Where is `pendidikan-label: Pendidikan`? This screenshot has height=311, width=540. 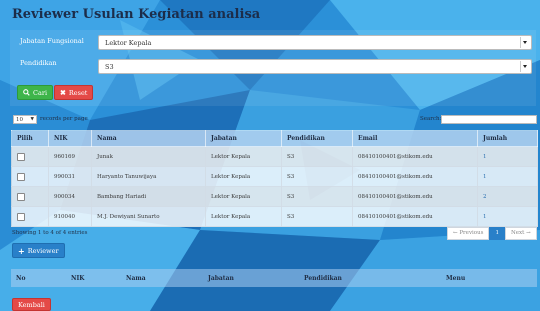
pendidikan-label: Pendidikan is located at coordinates (38, 63).